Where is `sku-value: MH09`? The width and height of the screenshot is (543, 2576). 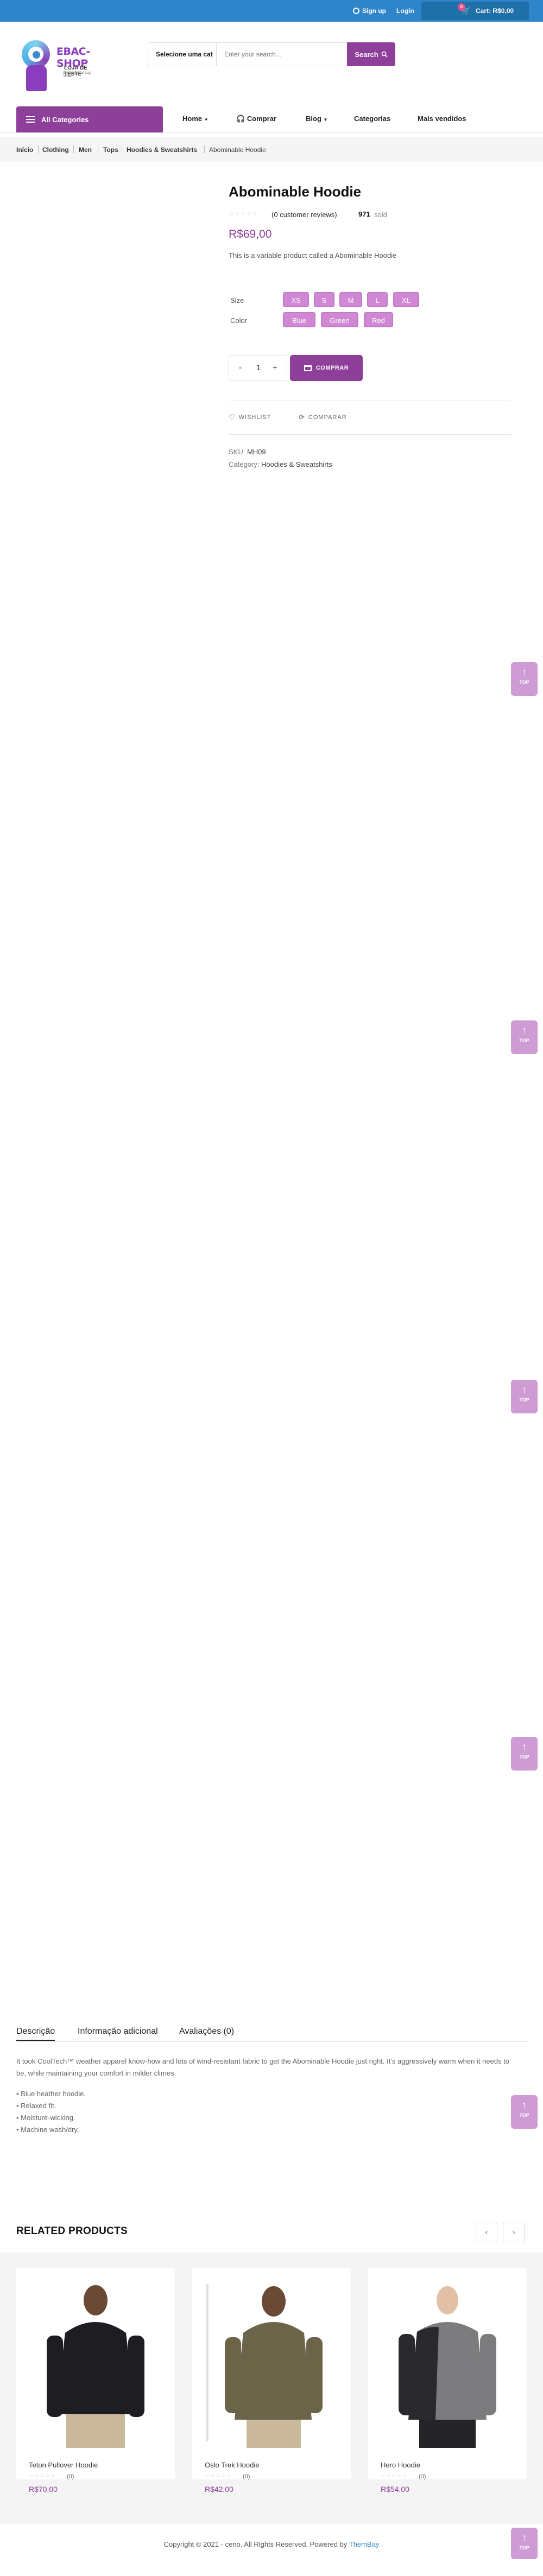 sku-value: MH09 is located at coordinates (256, 452).